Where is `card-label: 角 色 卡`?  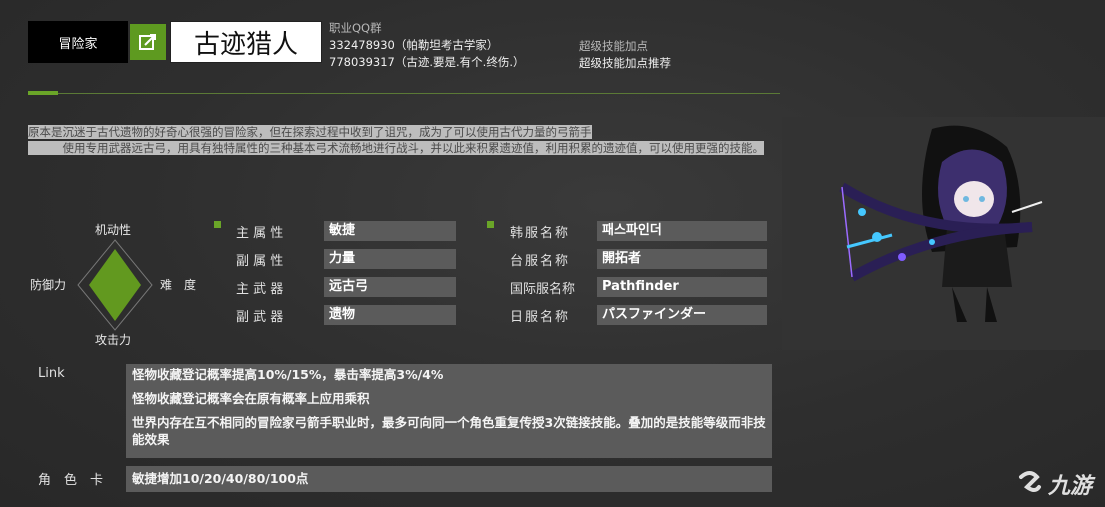 card-label: 角 色 卡 is located at coordinates (71, 480).